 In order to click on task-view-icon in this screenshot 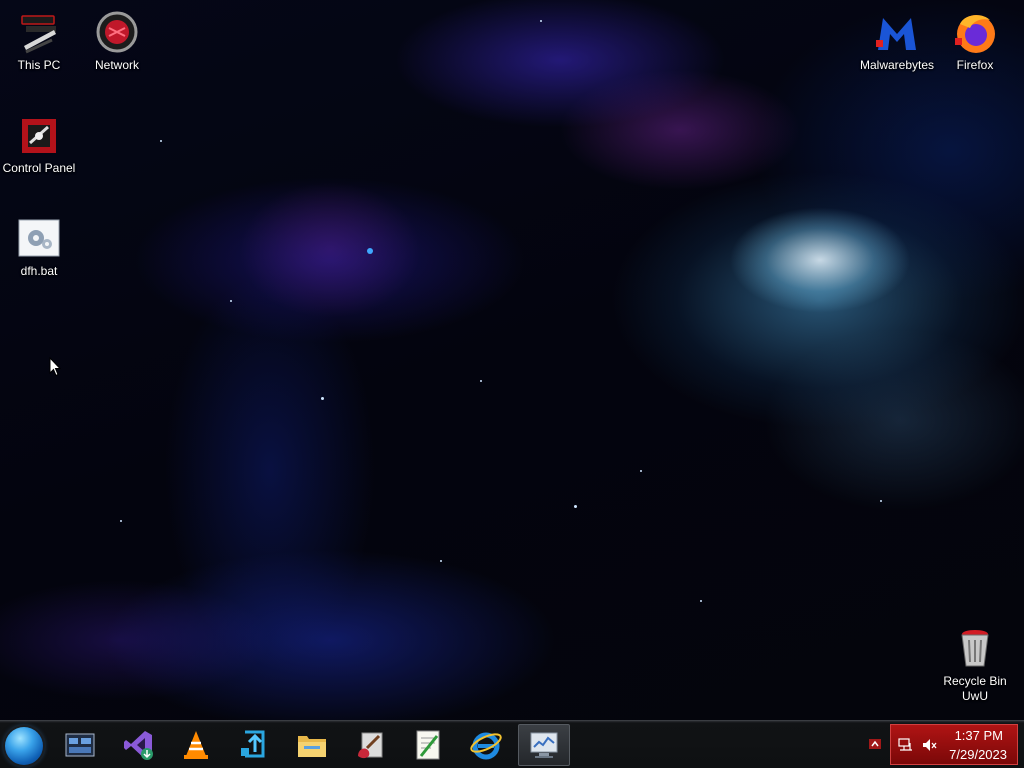, I will do `click(80, 745)`.